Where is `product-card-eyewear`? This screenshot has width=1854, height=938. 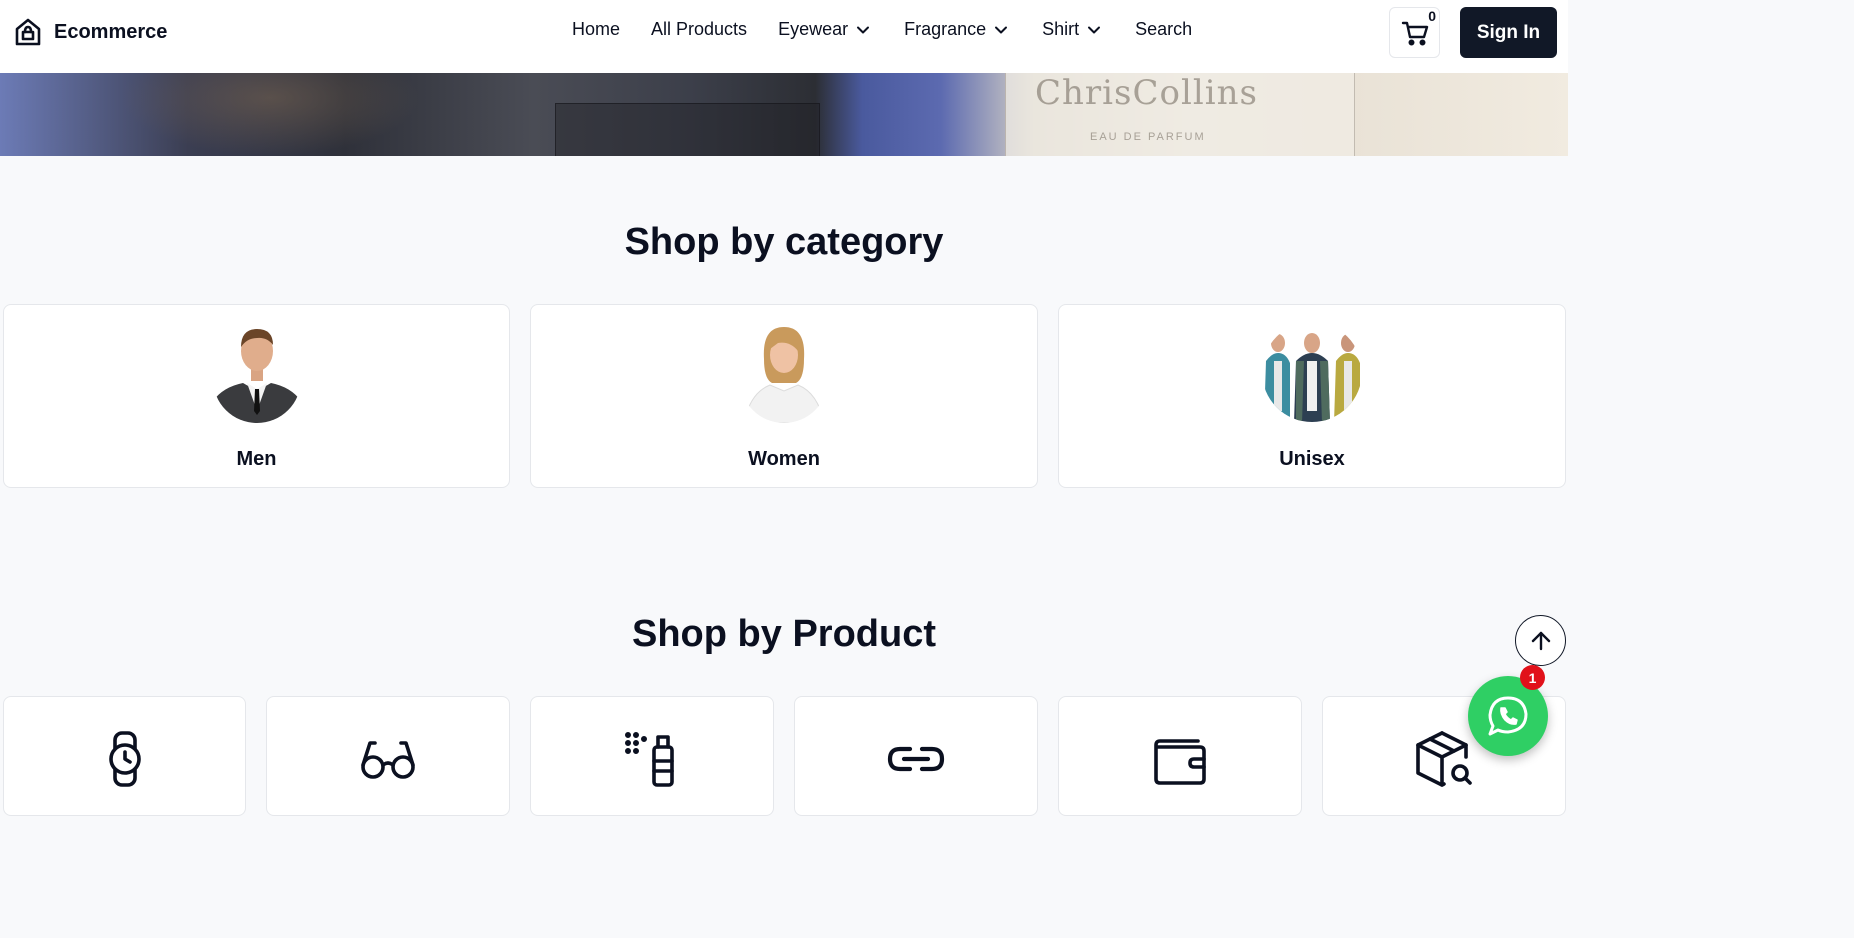
product-card-eyewear is located at coordinates (388, 756).